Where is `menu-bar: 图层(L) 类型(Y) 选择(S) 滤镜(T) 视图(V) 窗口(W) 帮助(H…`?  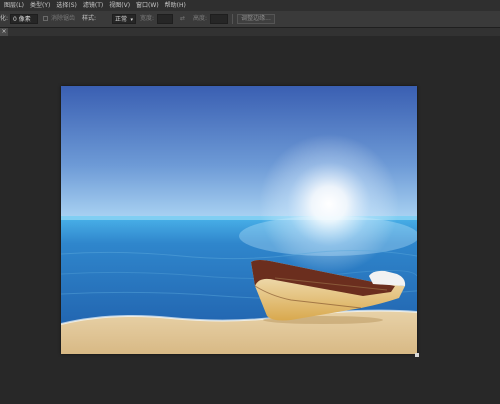
menu-bar: 图层(L) 类型(Y) 选择(S) 滤镜(T) 视图(V) 窗口(W) 帮助(H… is located at coordinates (250, 5).